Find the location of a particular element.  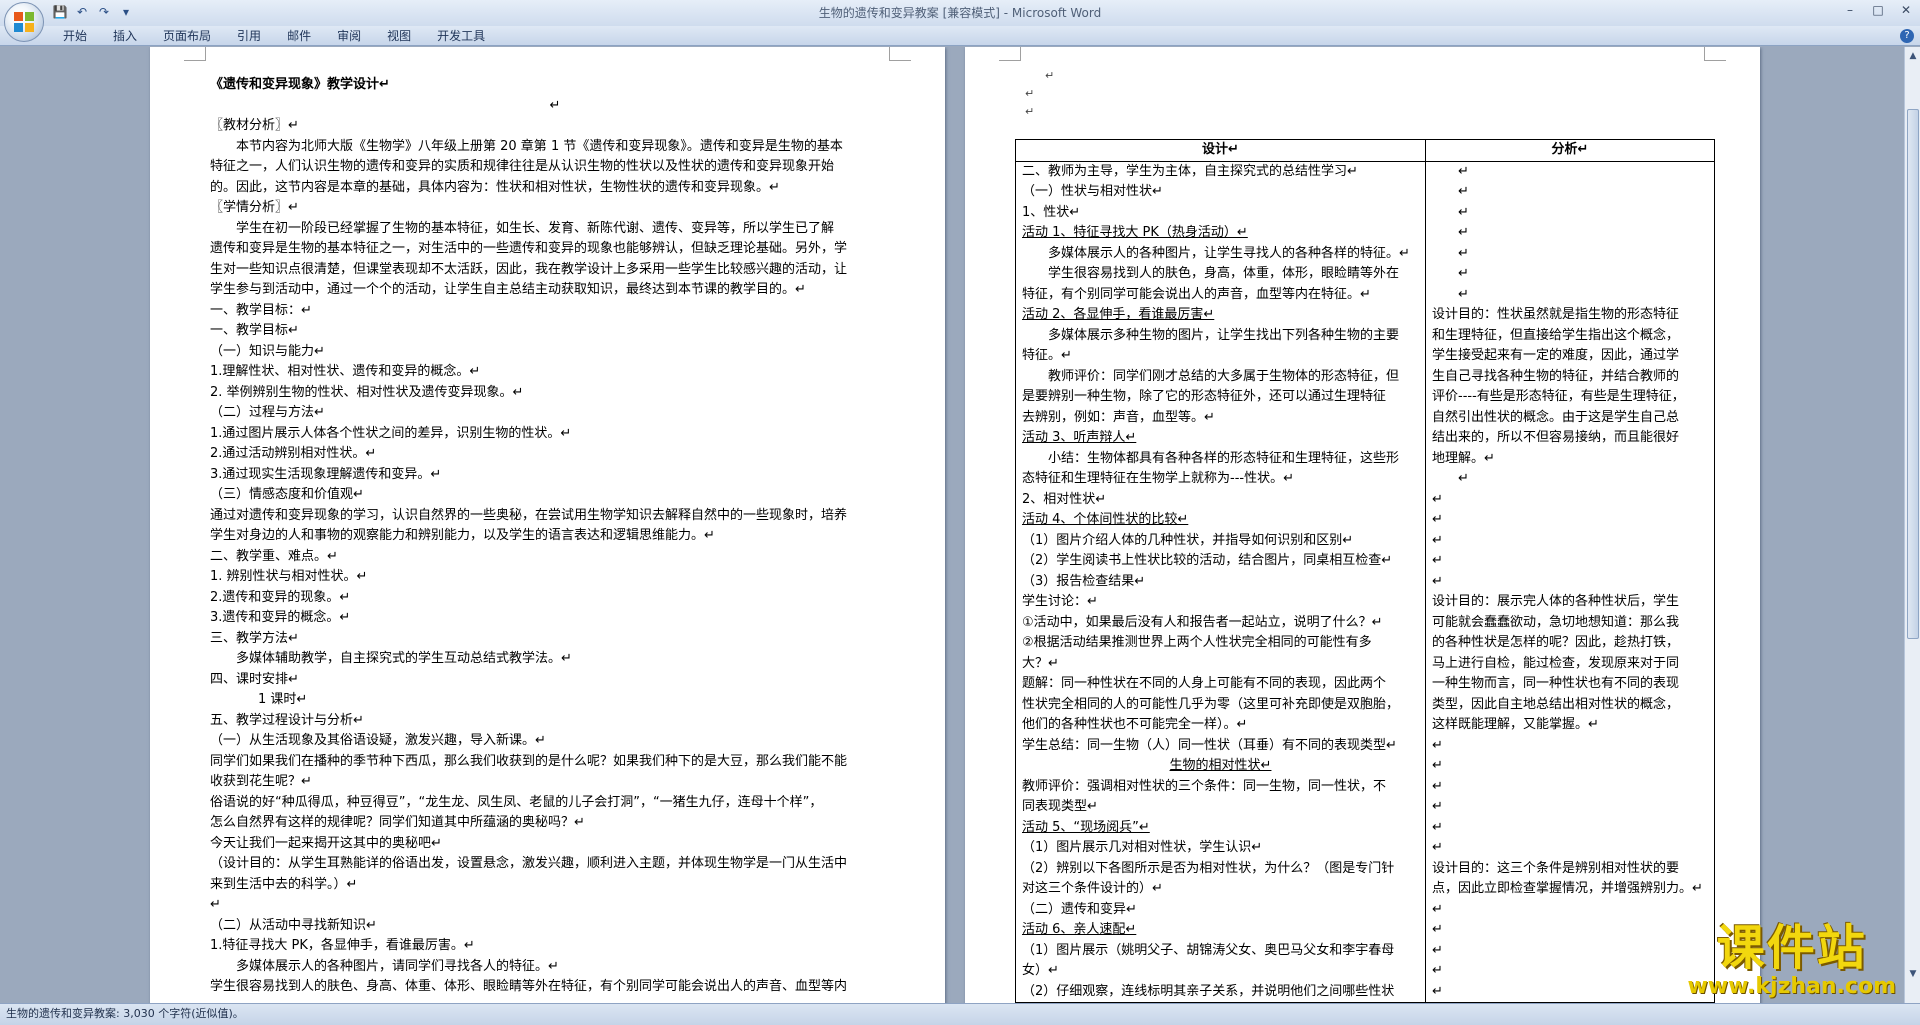

watermark-url: www.kjzhan.com is located at coordinates (1791, 986).